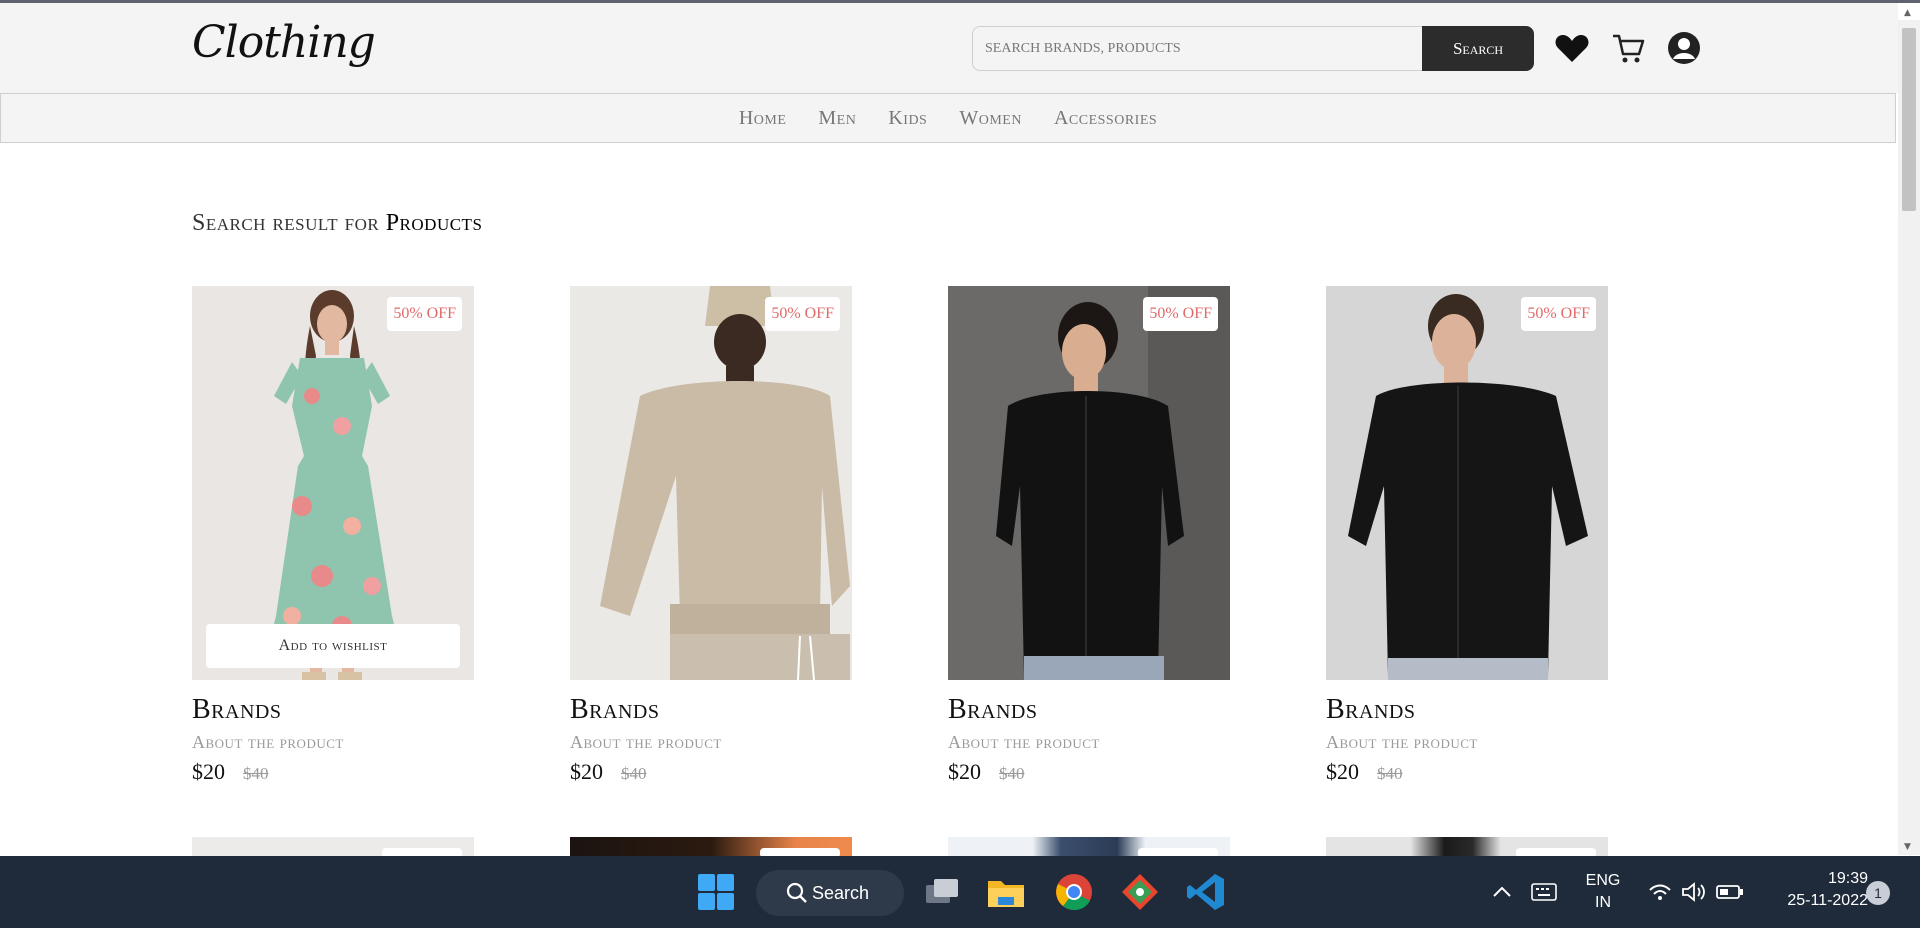 Image resolution: width=1920 pixels, height=928 pixels. I want to click on site-header: Clothing Search, so click(949, 48).